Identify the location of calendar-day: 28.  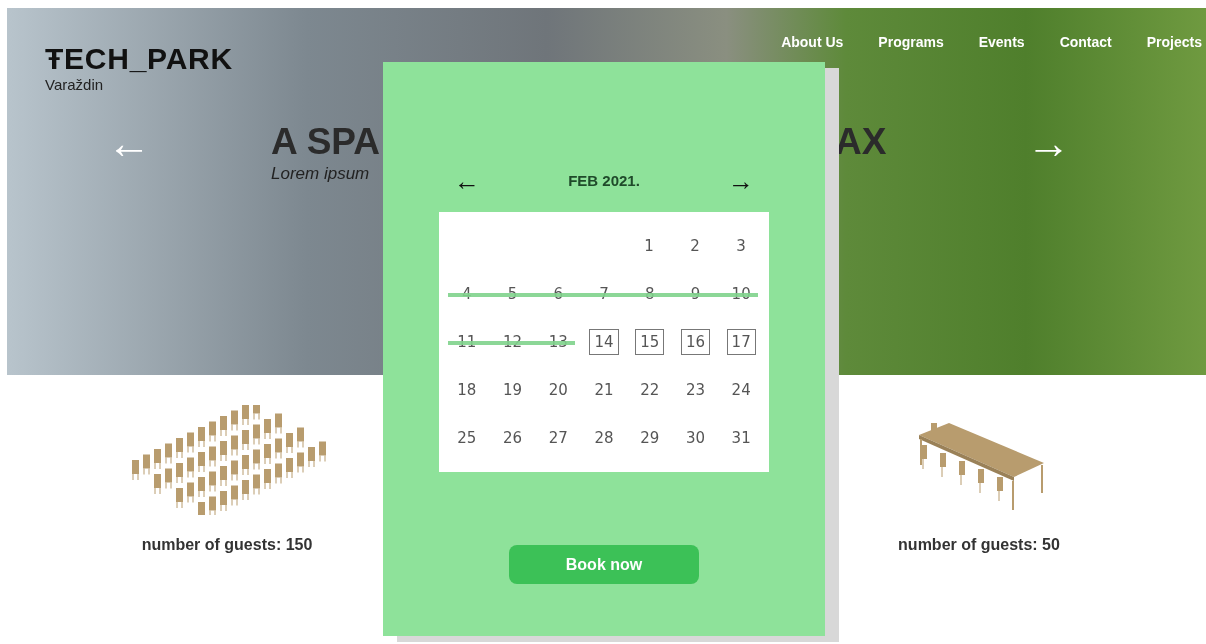
(604, 438).